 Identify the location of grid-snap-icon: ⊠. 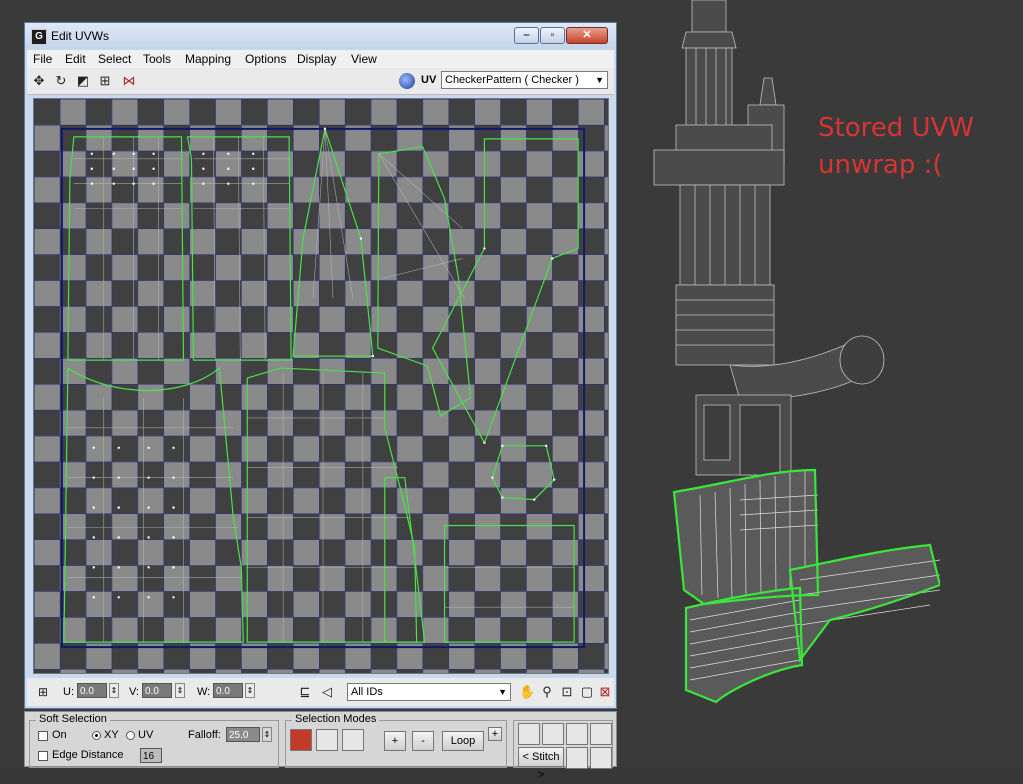
(605, 692).